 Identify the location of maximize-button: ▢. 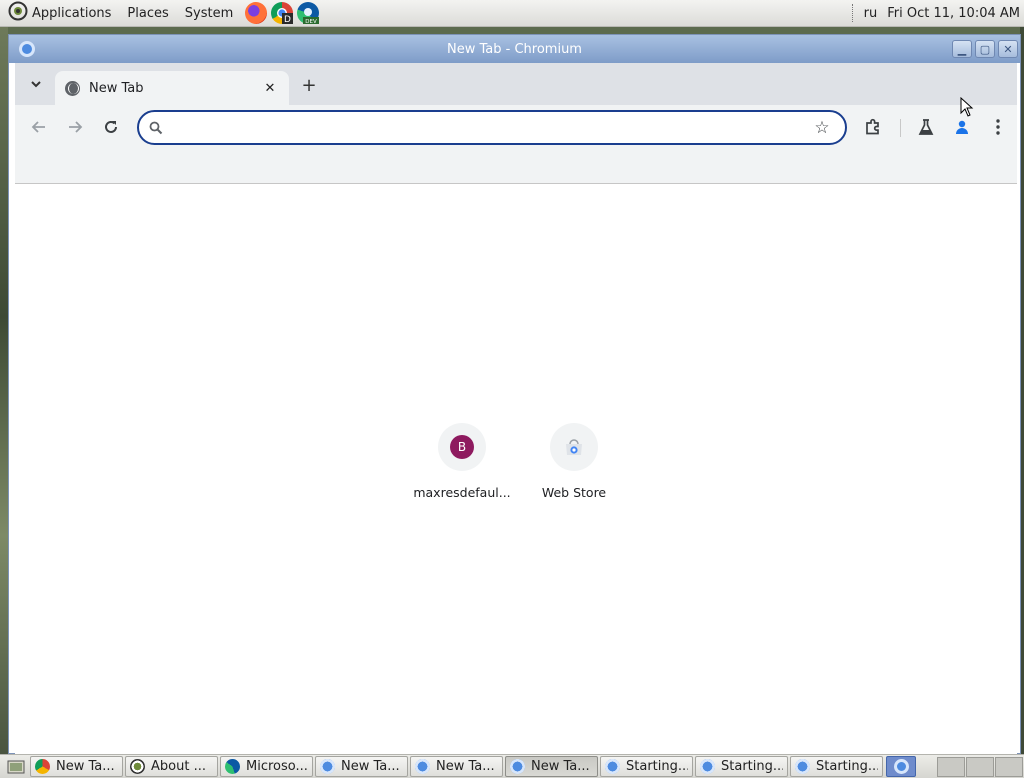
(985, 49).